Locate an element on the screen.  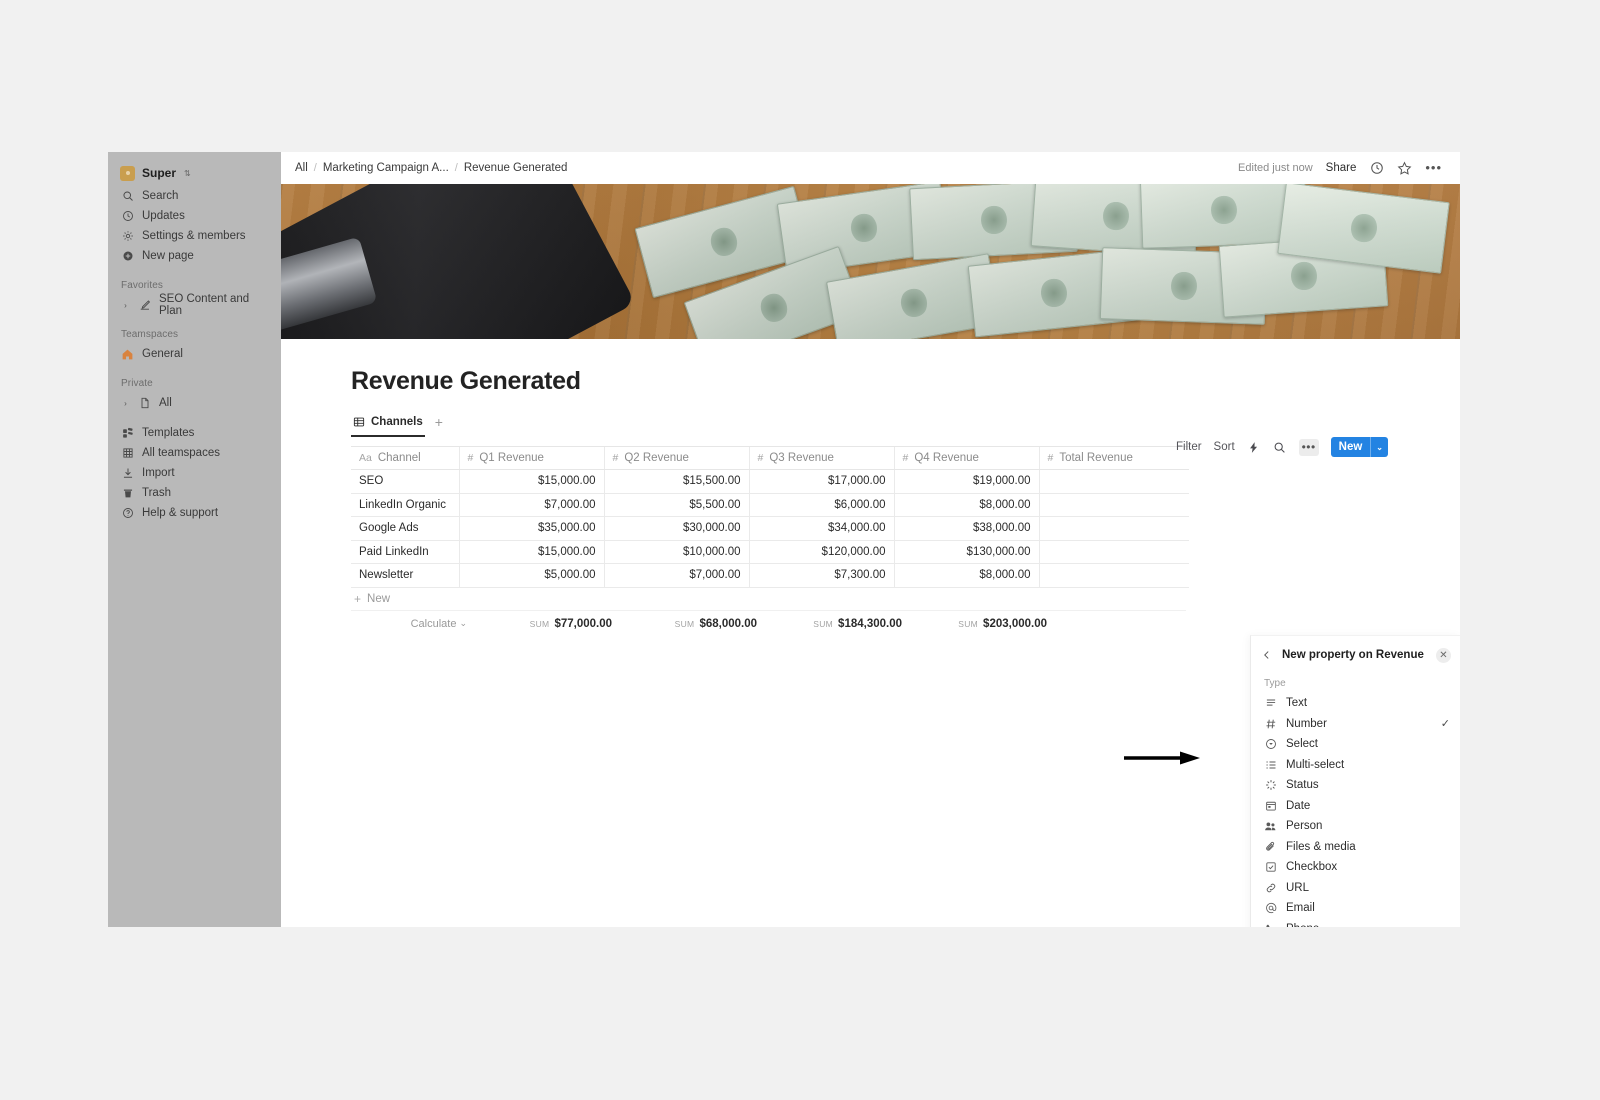
sidebar-item-import: Import is located at coordinates (194, 473).